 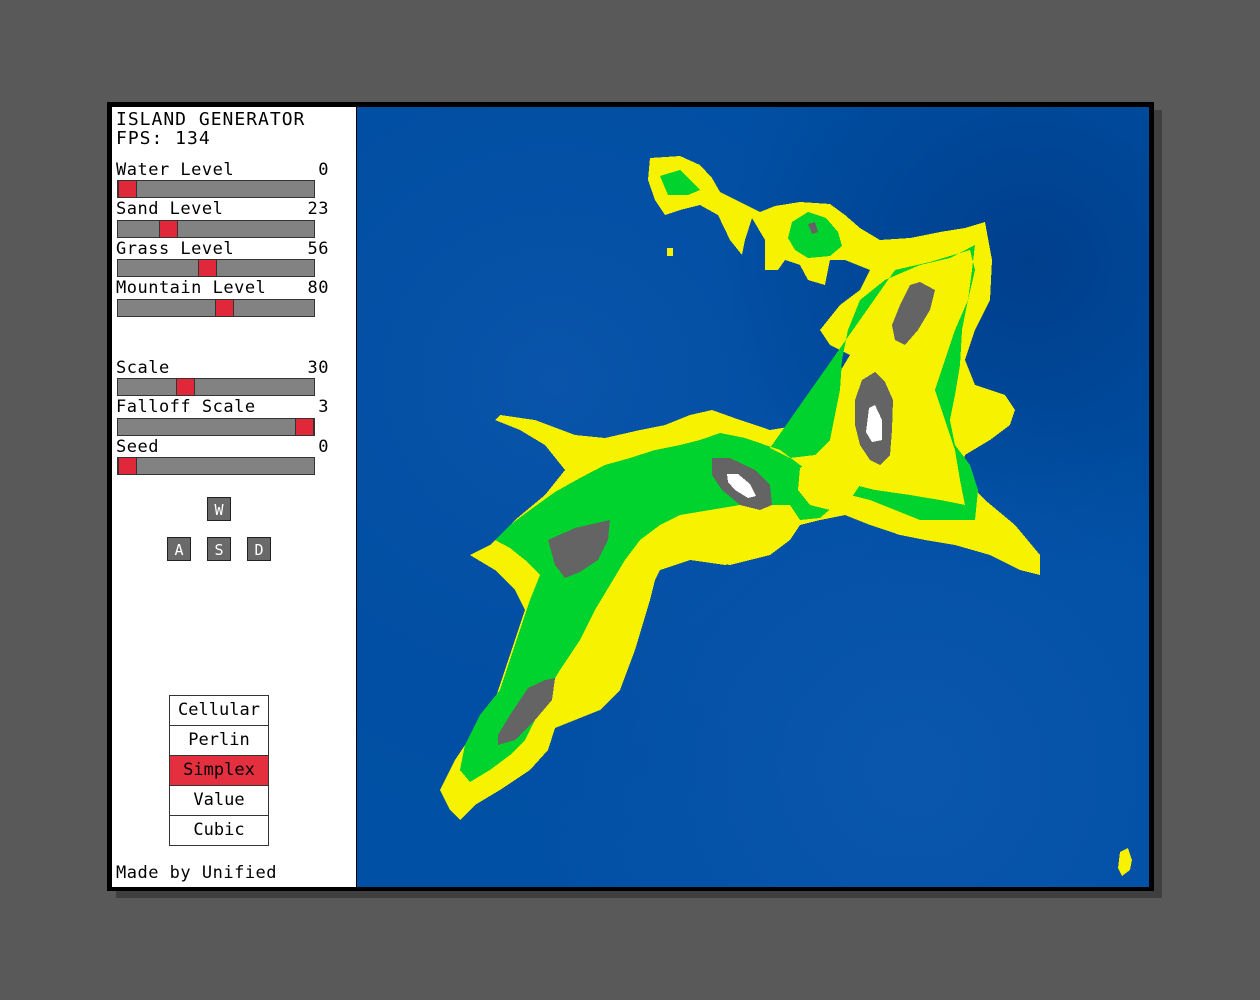 I want to click on sand-speck, so click(x=670, y=252).